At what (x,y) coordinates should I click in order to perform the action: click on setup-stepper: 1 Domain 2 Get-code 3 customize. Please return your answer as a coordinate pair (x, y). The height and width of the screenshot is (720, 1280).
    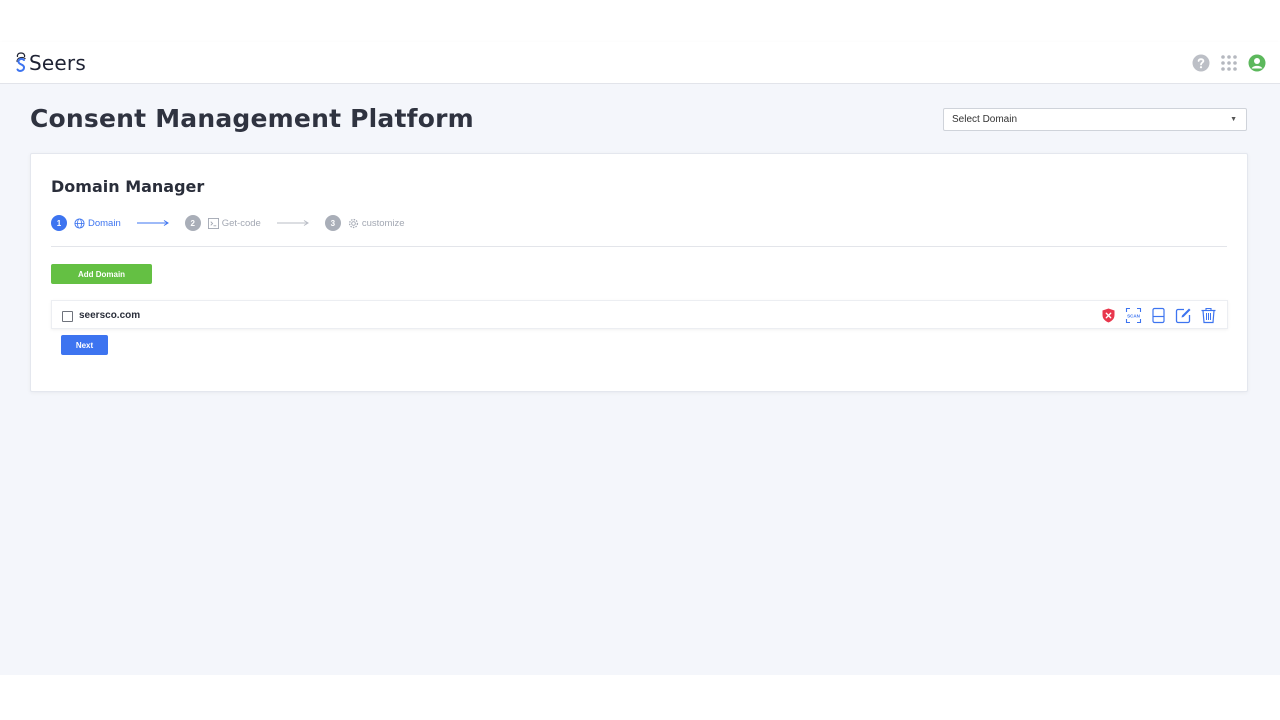
    Looking at the image, I should click on (228, 223).